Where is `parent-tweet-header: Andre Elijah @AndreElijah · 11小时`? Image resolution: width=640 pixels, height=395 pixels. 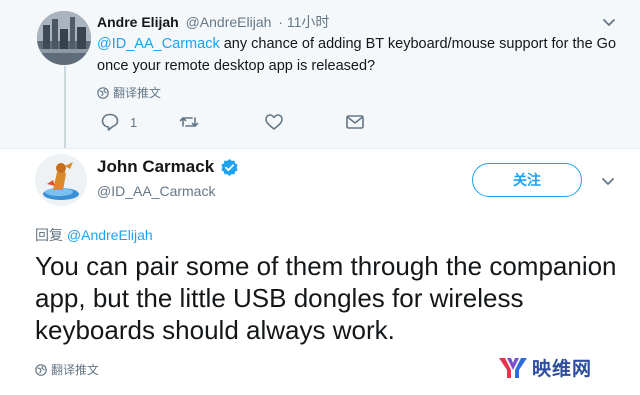 parent-tweet-header: Andre Elijah @AndreElijah · 11小时 is located at coordinates (213, 22).